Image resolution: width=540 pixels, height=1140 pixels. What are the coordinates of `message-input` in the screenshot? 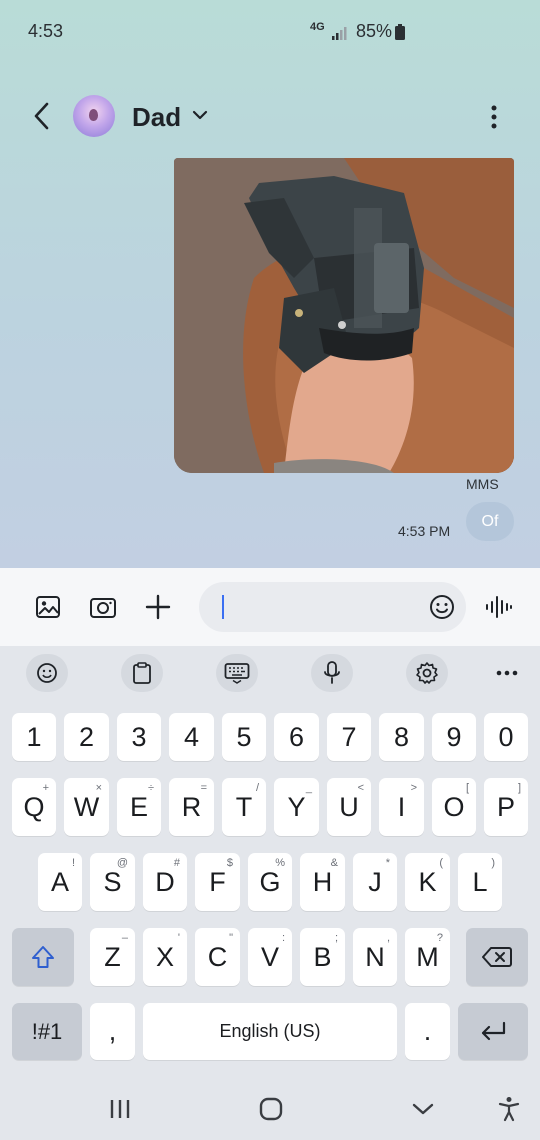 It's located at (332, 607).